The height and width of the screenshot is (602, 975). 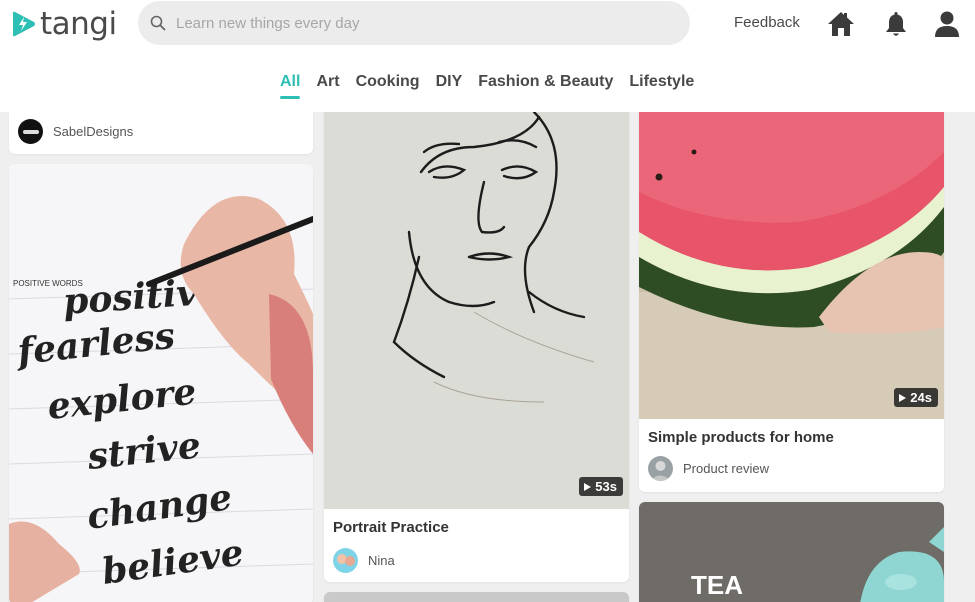 I want to click on home-icon, so click(x=841, y=24).